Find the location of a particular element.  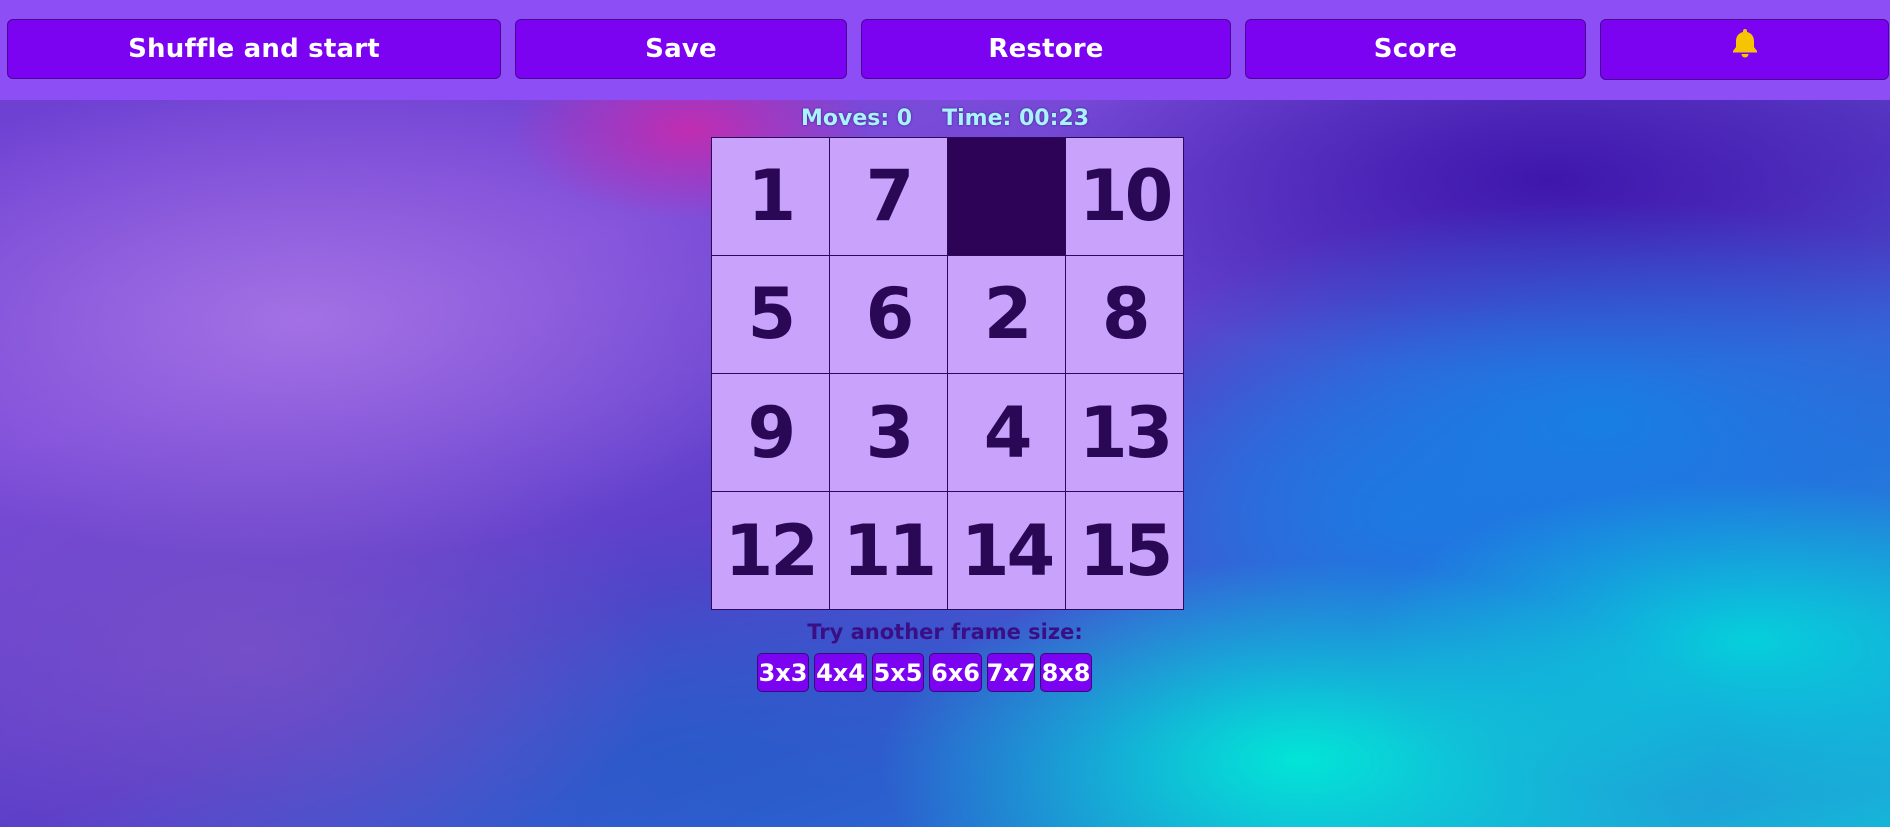

puzzle-tile: 7 is located at coordinates (888, 196).